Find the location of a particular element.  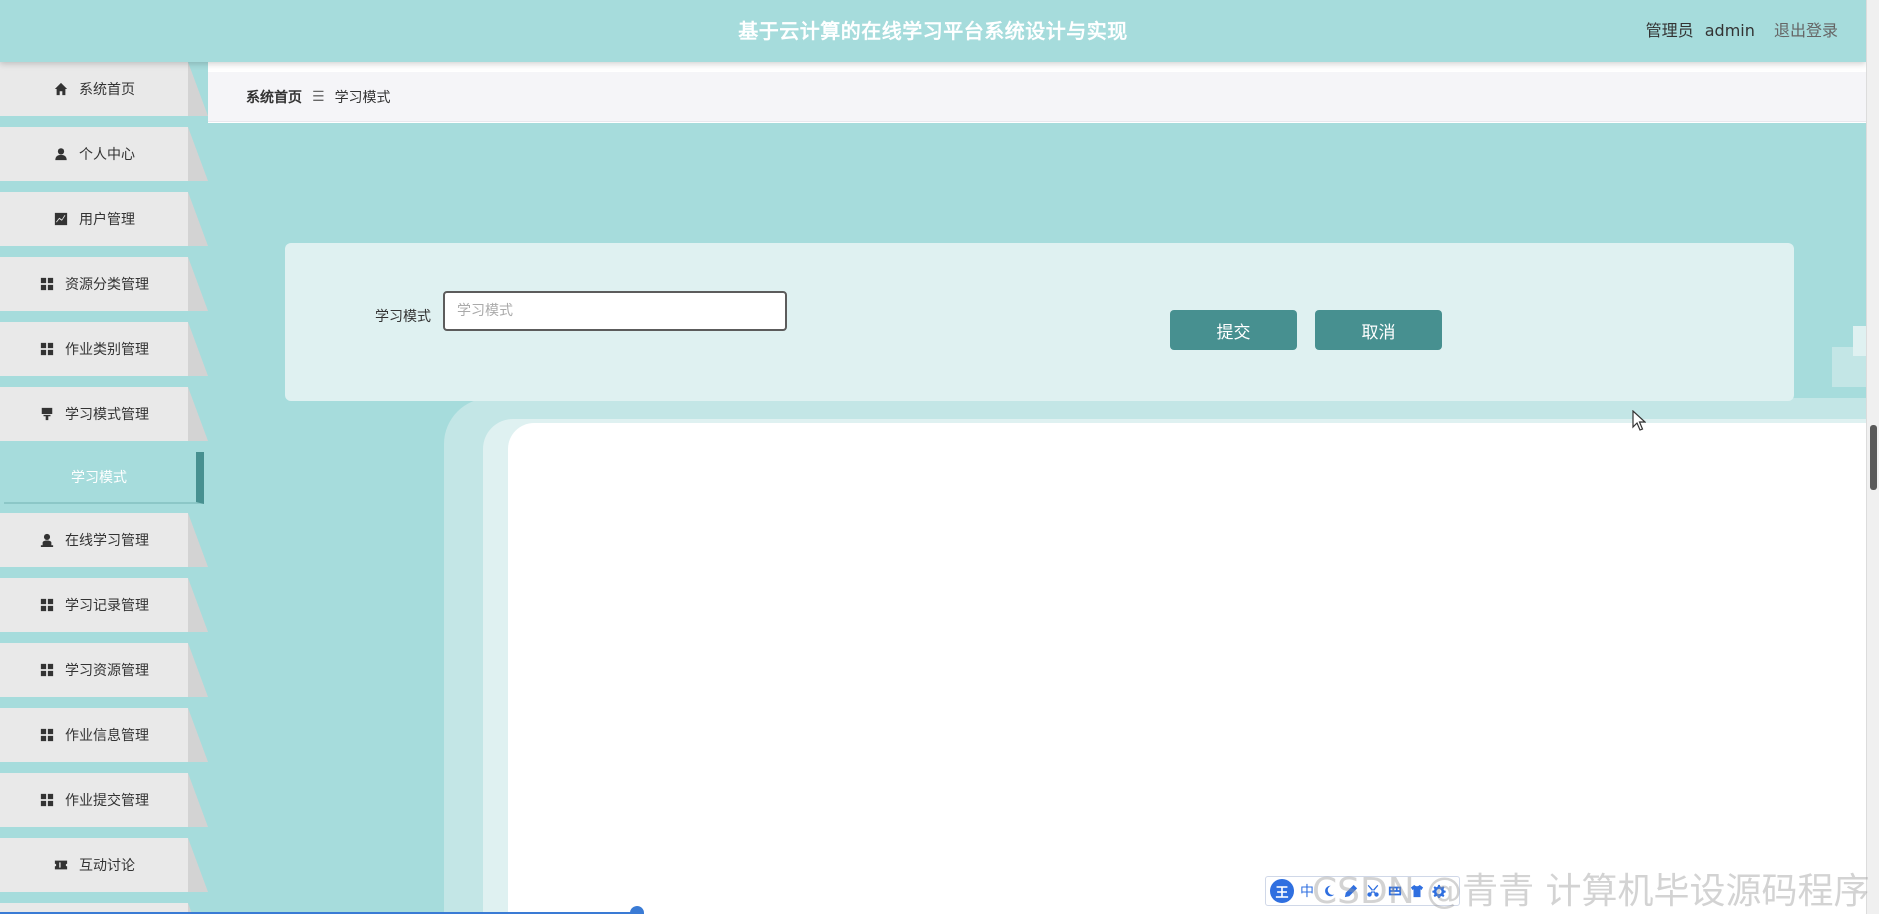

learning-mode-input is located at coordinates (615, 311).